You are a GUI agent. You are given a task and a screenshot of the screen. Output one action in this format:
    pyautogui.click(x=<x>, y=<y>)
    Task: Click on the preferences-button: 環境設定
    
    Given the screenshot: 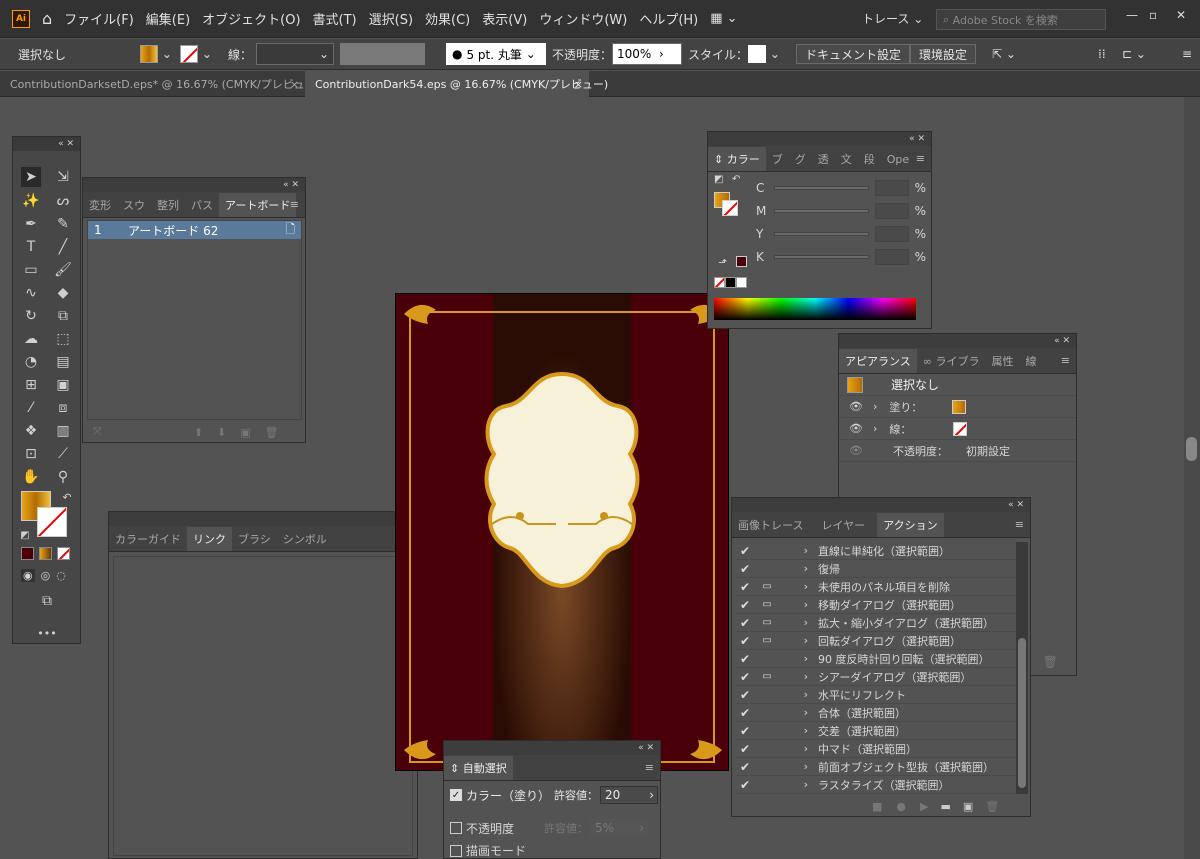 What is the action you would take?
    pyautogui.click(x=943, y=54)
    